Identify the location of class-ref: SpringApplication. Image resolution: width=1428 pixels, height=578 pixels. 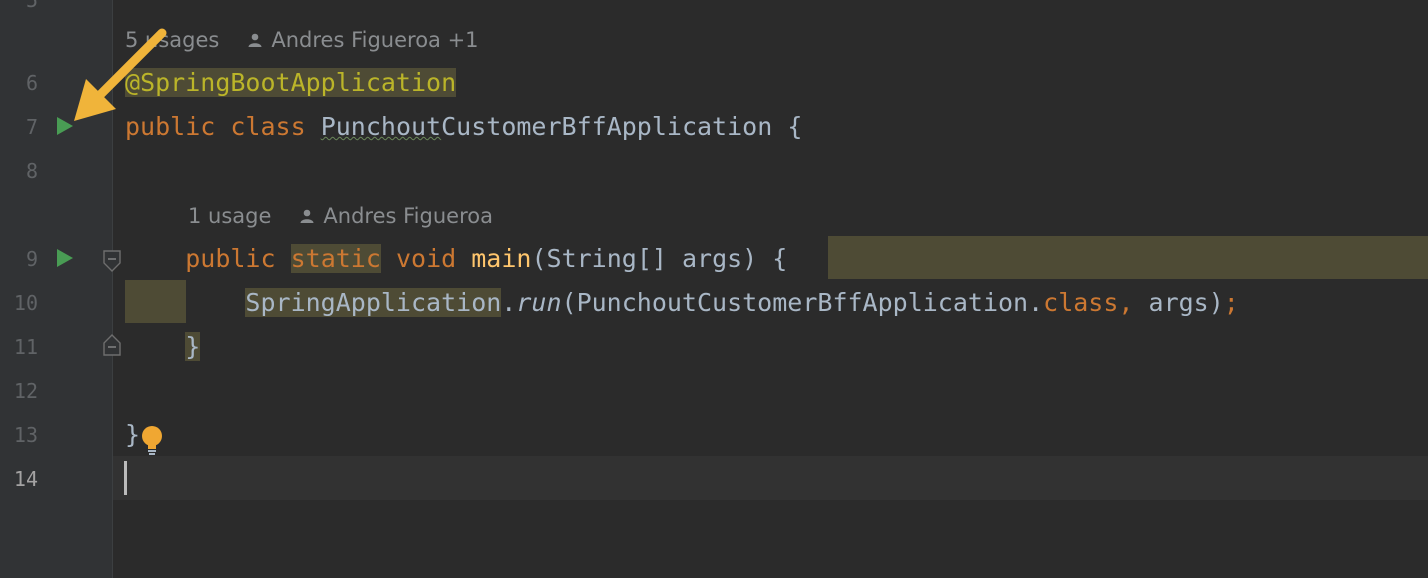
(373, 302).